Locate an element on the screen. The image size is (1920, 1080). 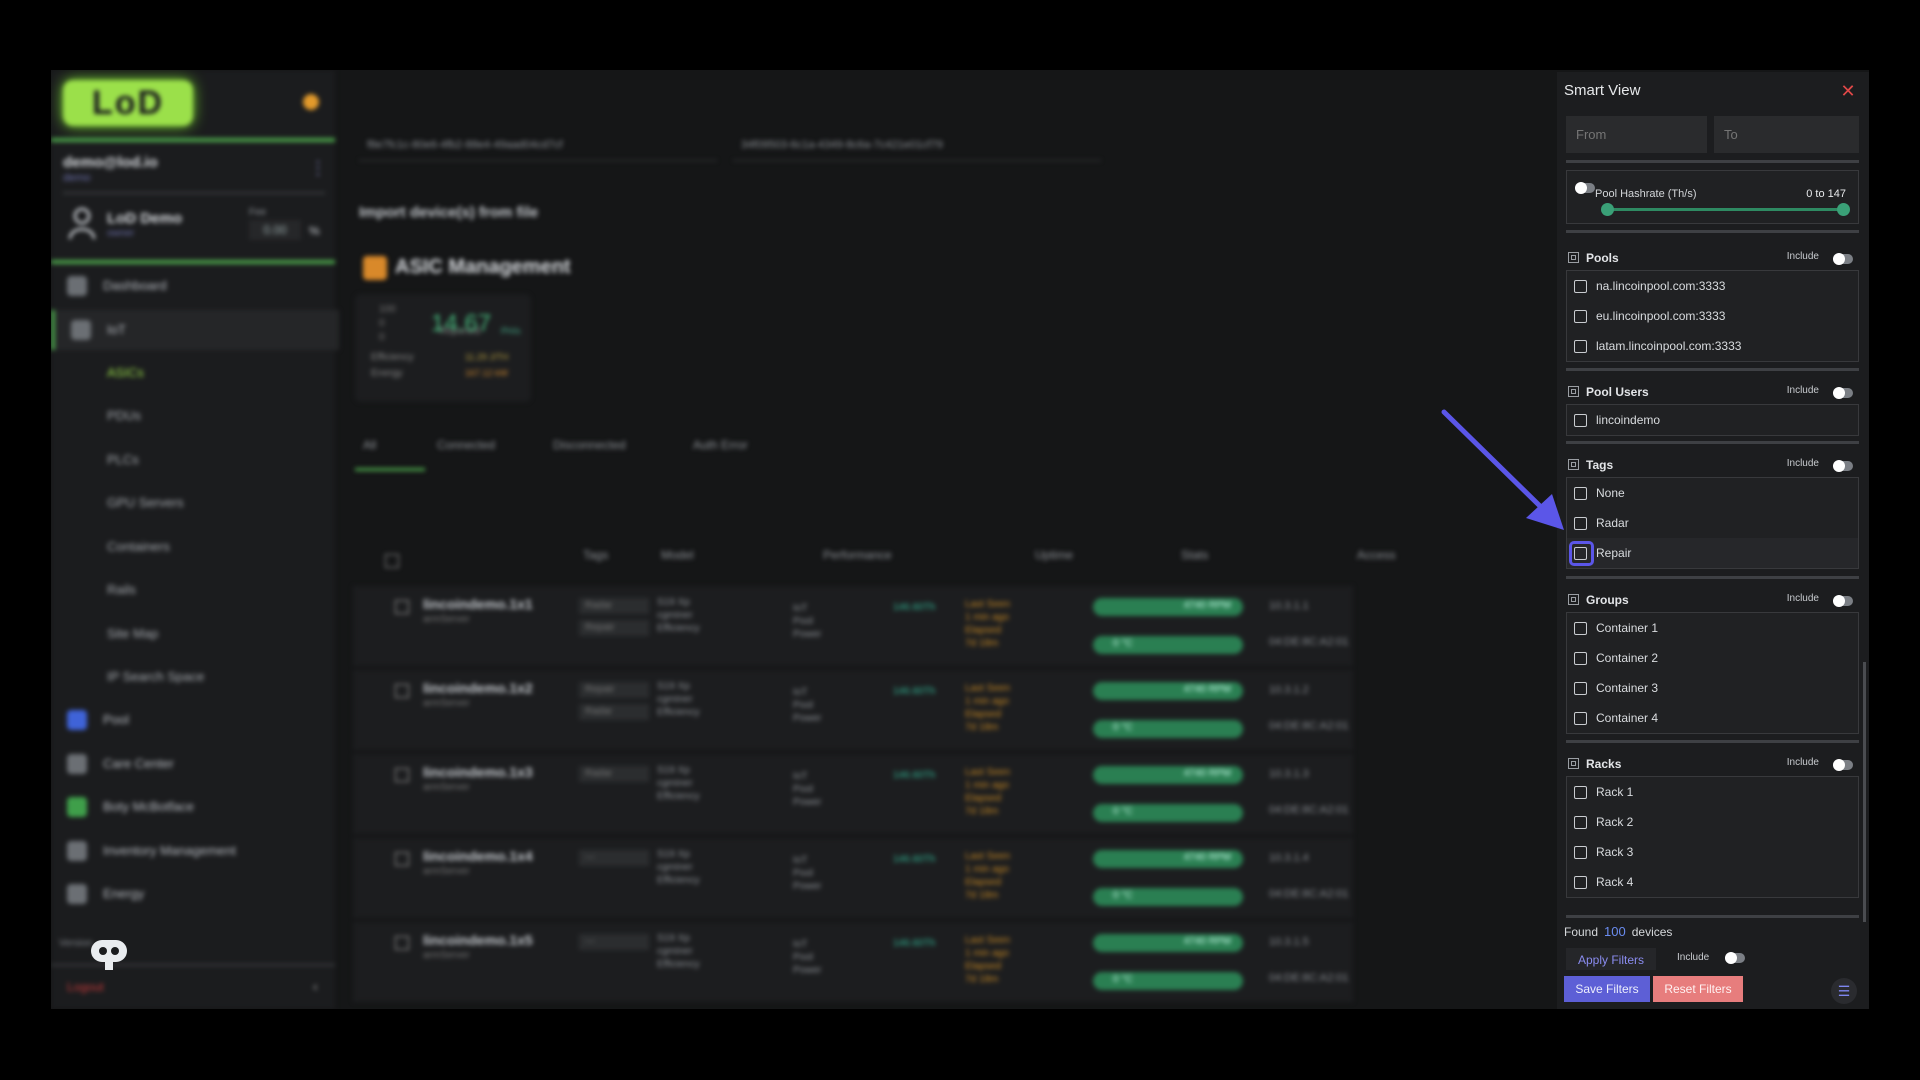
nav-care-center: Care Center is located at coordinates (193, 764).